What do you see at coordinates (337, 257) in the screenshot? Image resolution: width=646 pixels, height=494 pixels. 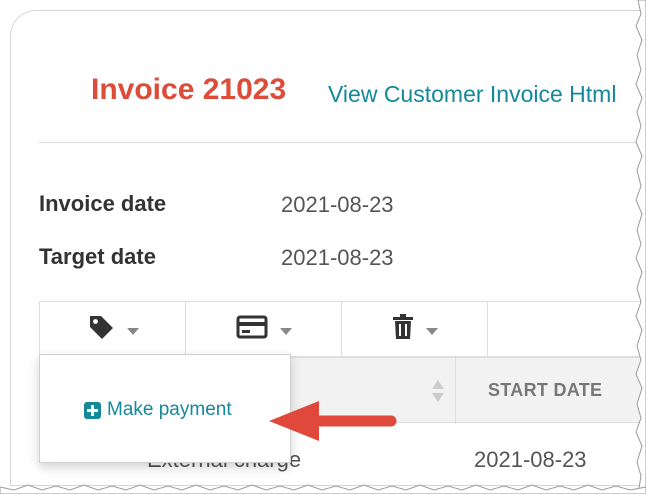 I see `target-date-value: 2021-08-23` at bounding box center [337, 257].